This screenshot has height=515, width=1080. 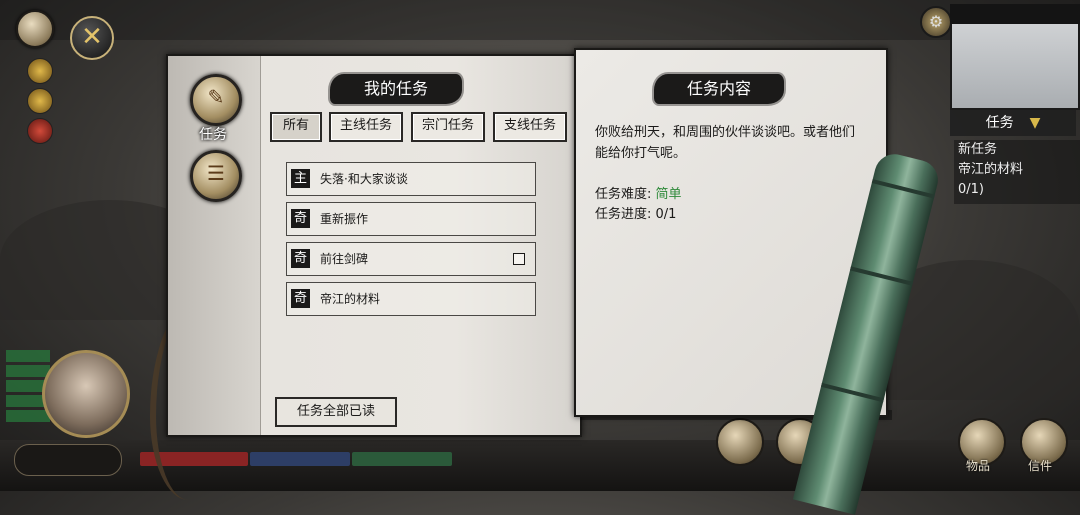 I want to click on task-row: 奇 重新振作, so click(x=411, y=219).